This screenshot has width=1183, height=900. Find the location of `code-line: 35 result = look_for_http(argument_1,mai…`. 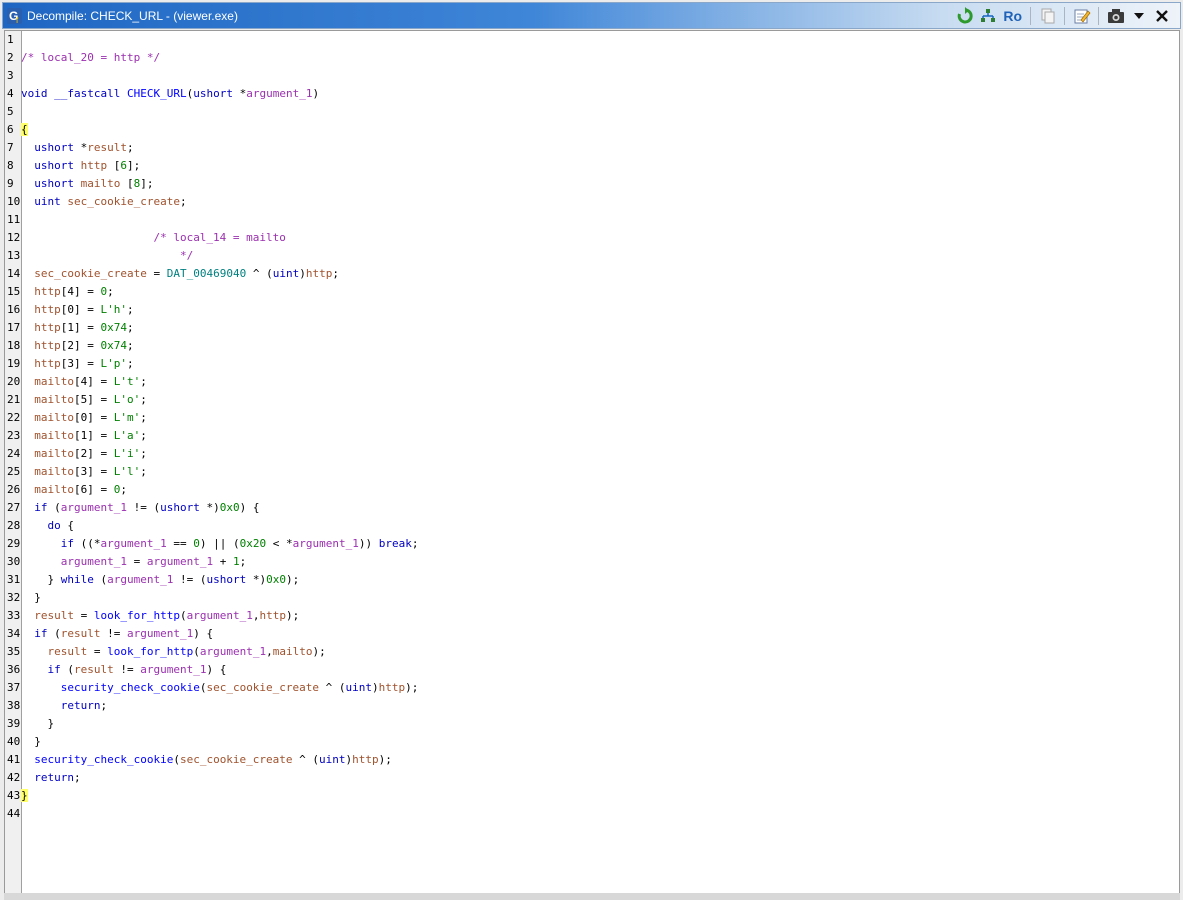

code-line: 35 result = look_for_http(argument_1,mai… is located at coordinates (592, 652).